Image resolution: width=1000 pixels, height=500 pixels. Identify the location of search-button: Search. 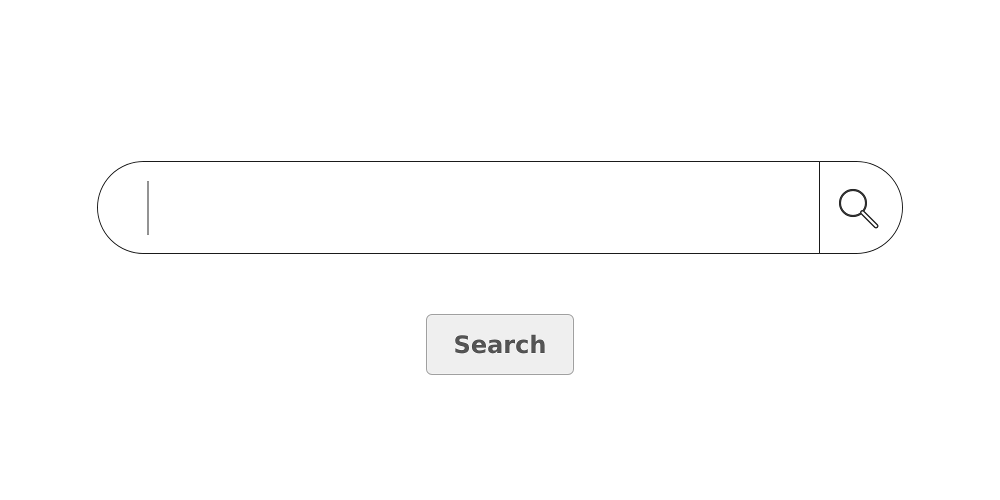
(500, 344).